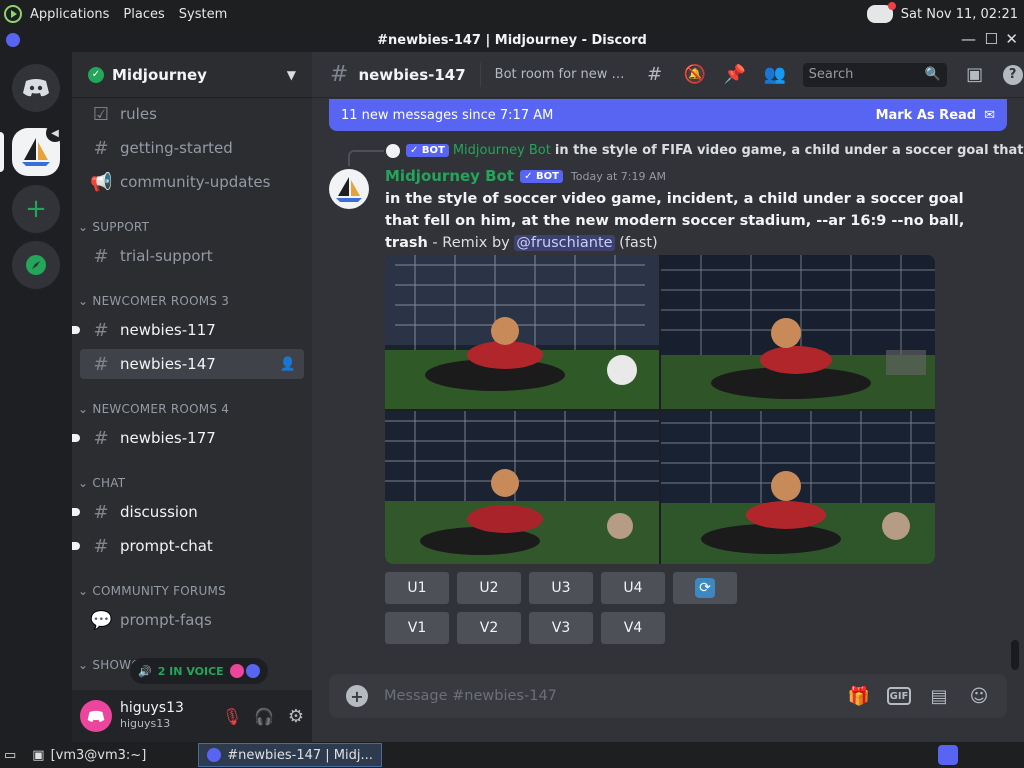 The image size is (1024, 768). Describe the element at coordinates (188, 546) in the screenshot. I see `channel-prompt-chat: # prompt-chat` at that location.